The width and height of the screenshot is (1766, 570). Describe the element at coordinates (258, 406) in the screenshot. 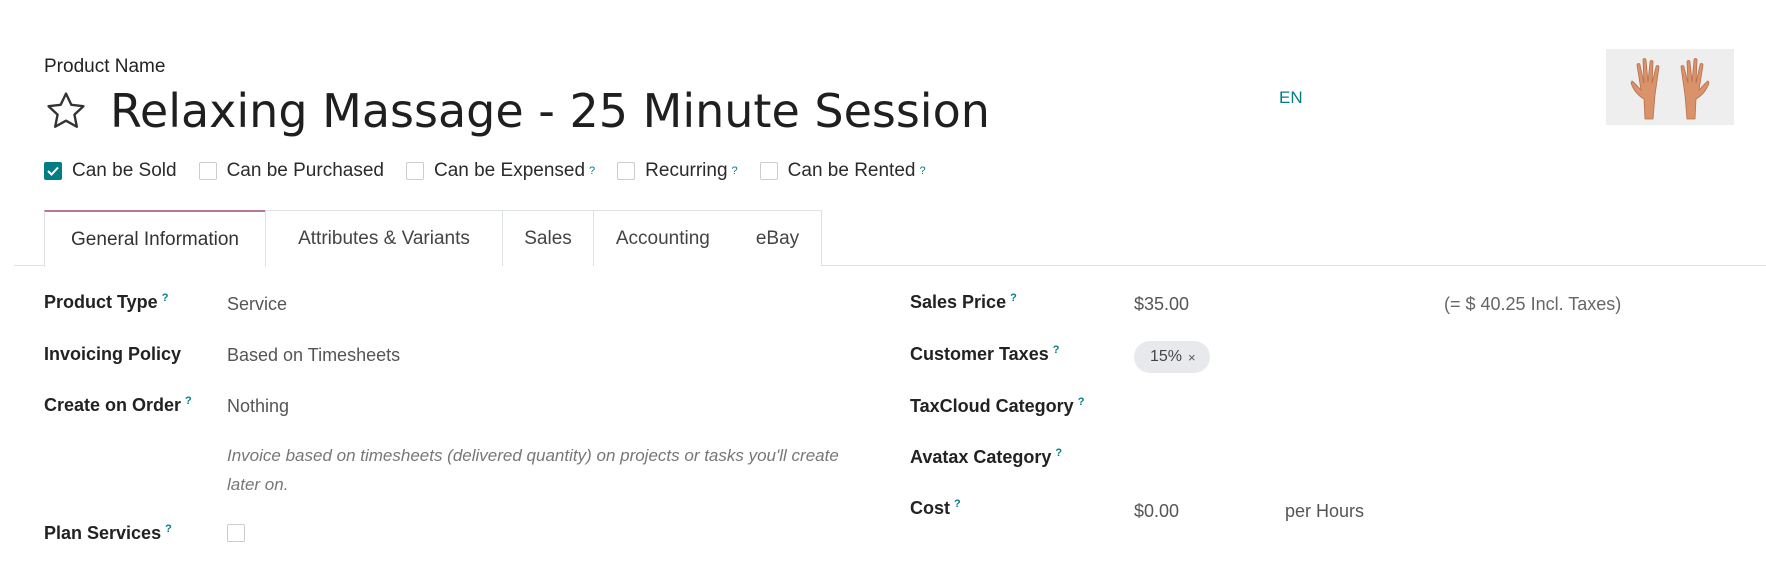

I see `create-on-order-value: Nothing` at that location.